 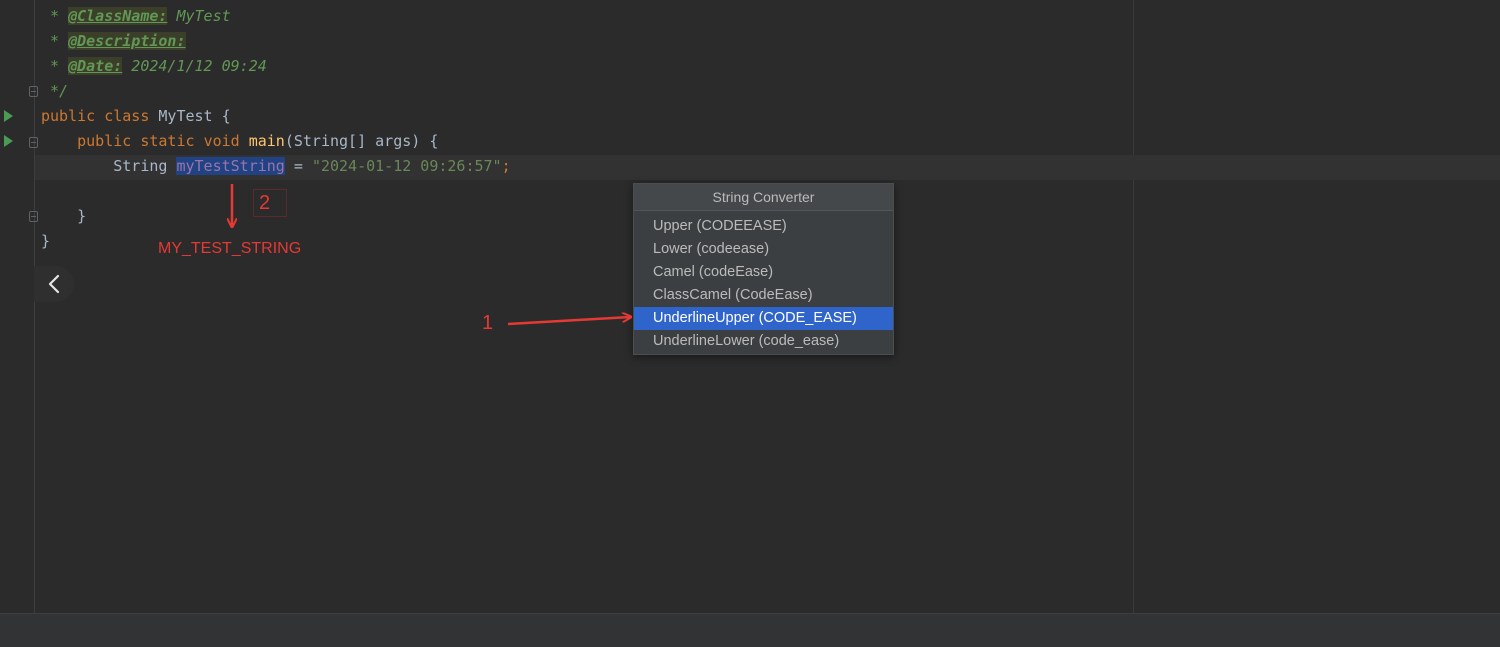 I want to click on annotation-step-2: 2, so click(x=264, y=203).